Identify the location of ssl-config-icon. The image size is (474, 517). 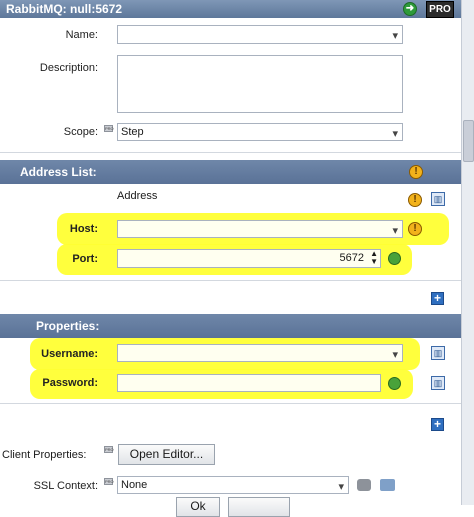
(364, 485).